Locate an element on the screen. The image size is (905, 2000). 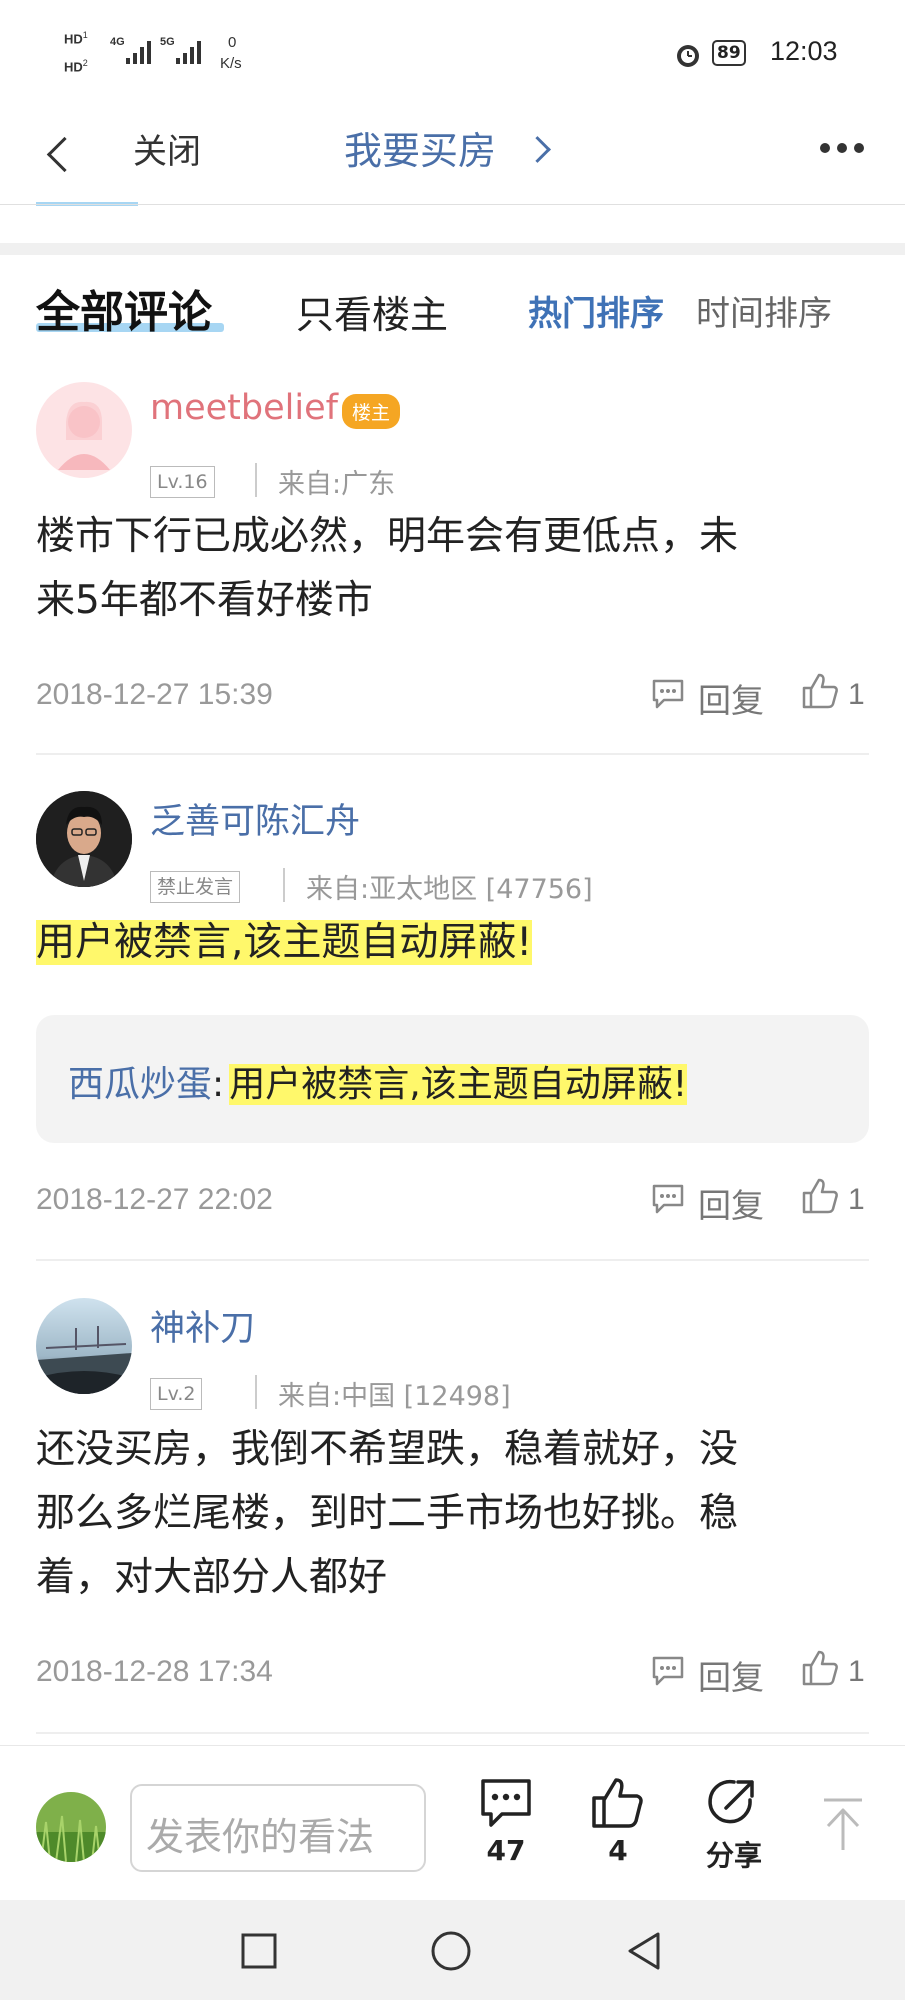
home-icon is located at coordinates (451, 1951).